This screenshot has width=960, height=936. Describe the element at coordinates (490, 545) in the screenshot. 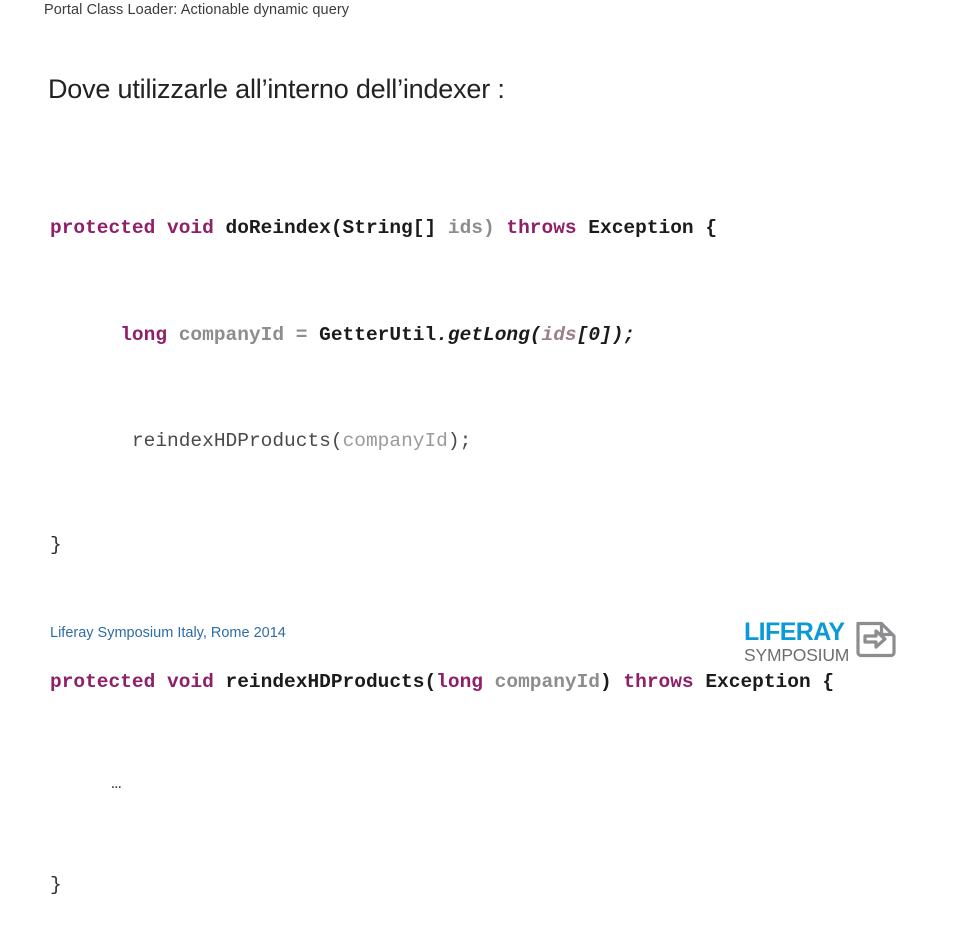

I see `code-line-4: }` at that location.